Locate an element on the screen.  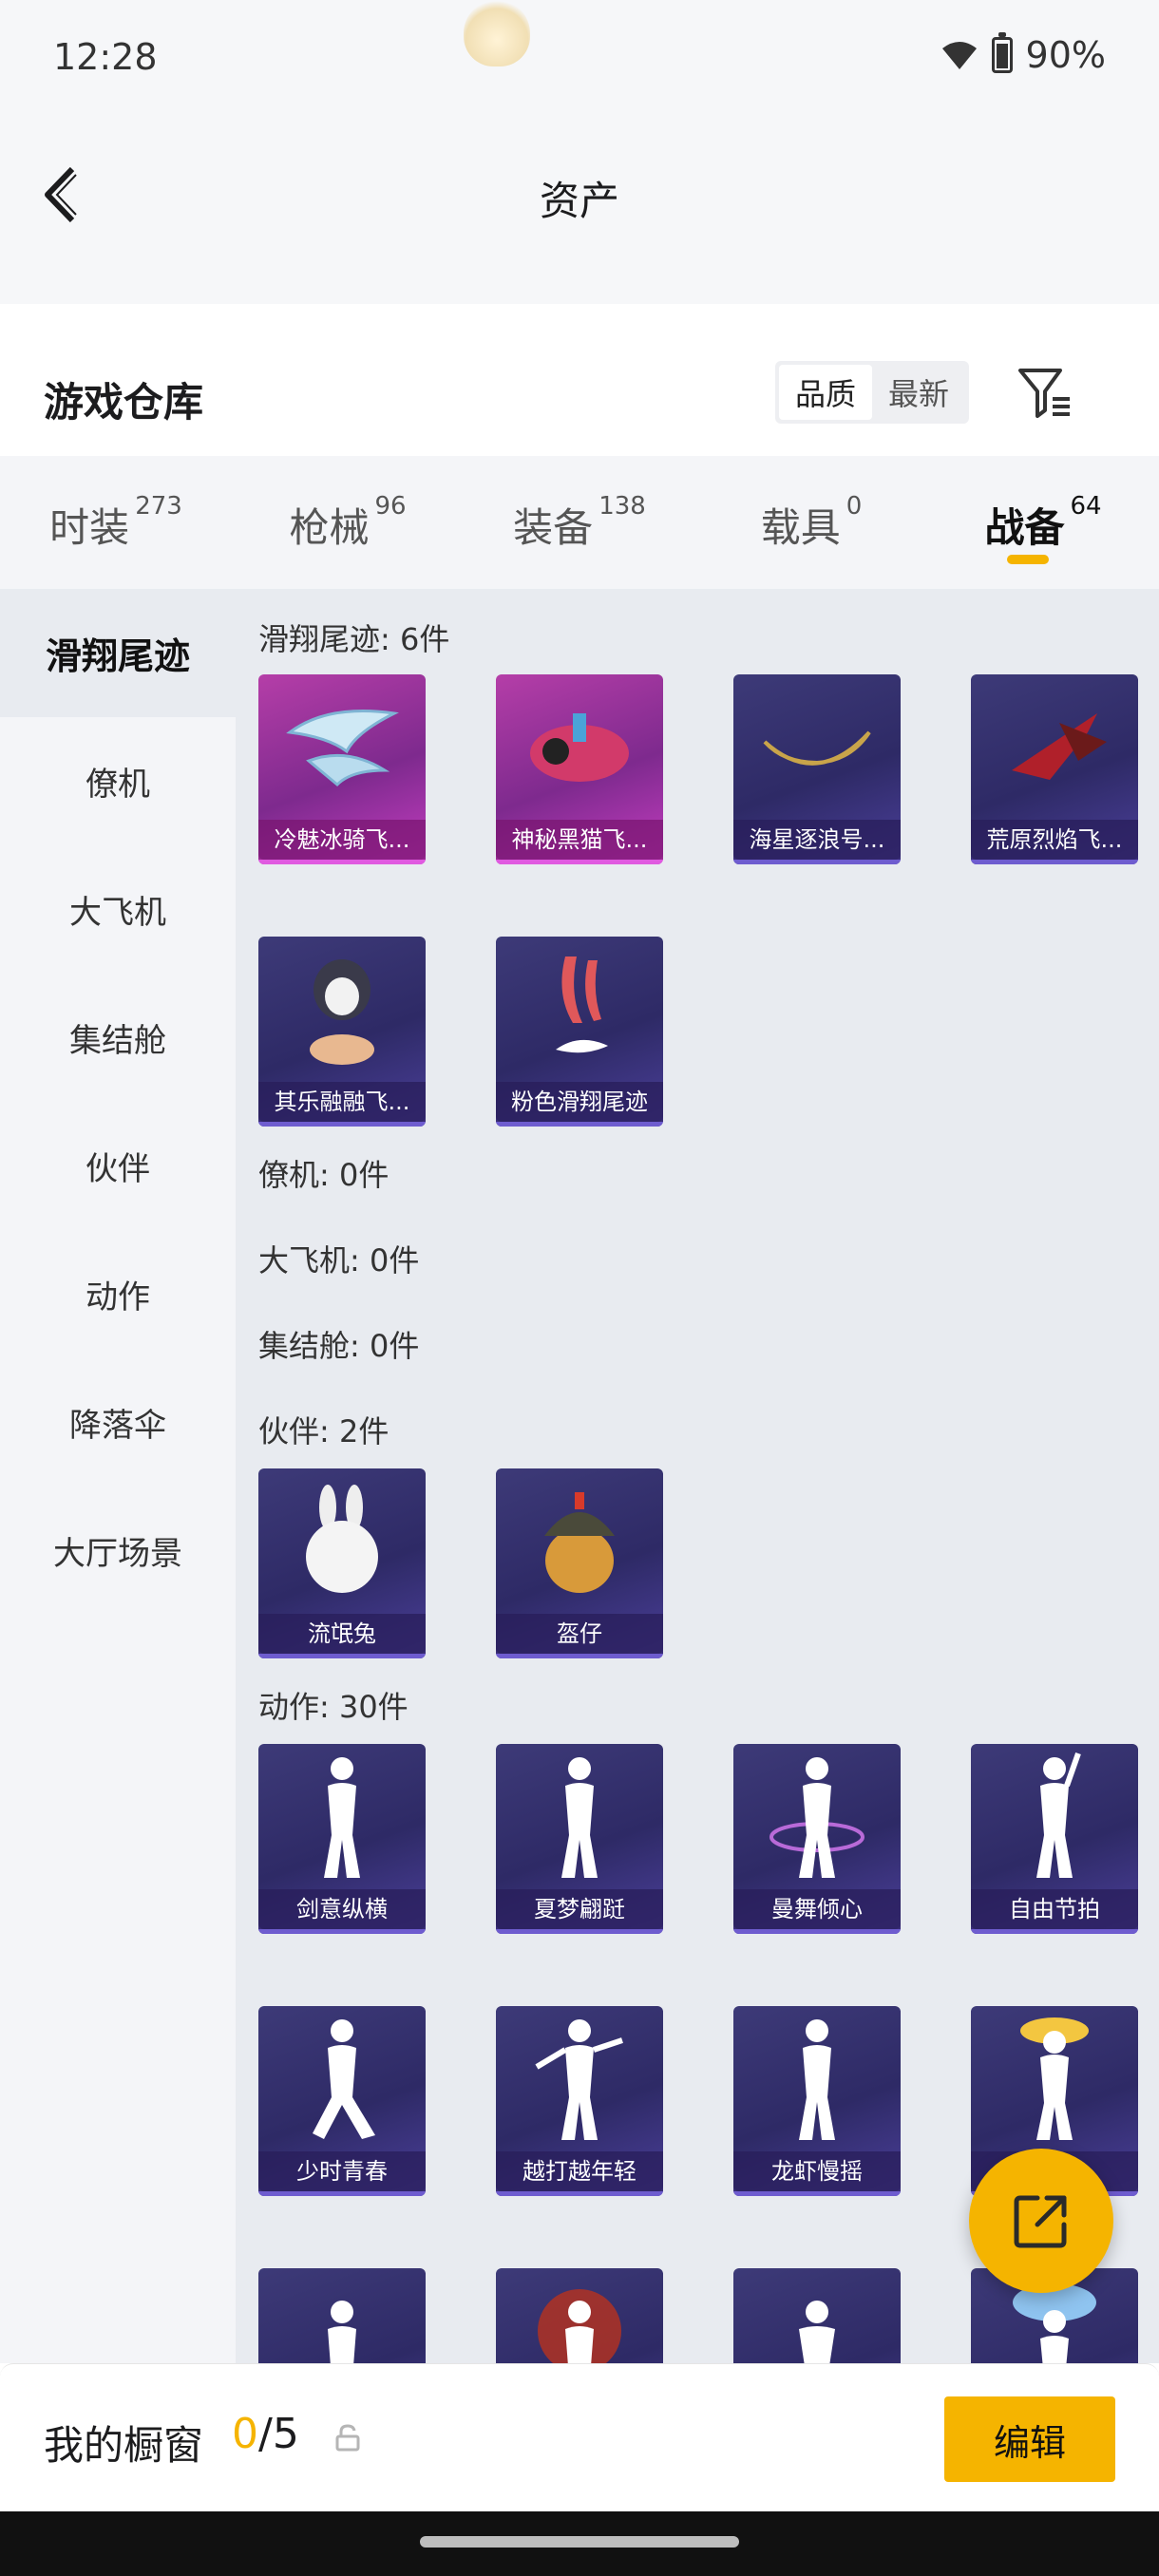
item-name: 剑意纵横 is located at coordinates (342, 1909).